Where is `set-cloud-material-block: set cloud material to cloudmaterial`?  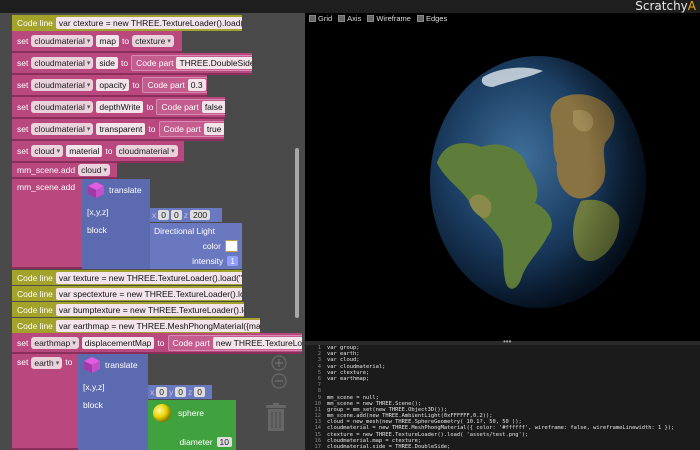
set-cloud-material-block: set cloud material to cloudmaterial is located at coordinates (98, 152).